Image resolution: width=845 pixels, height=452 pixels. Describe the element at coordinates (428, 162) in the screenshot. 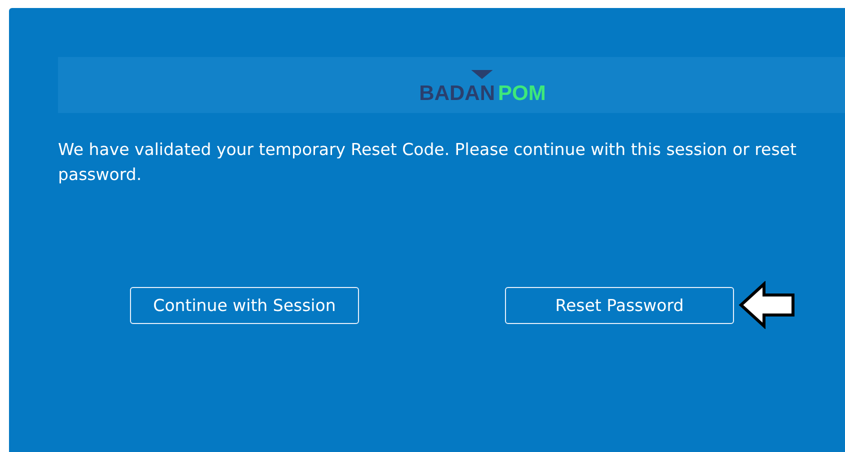

I see `message-text: We have validated your temporary Reset Code. Please continue with this session or reset password.` at that location.